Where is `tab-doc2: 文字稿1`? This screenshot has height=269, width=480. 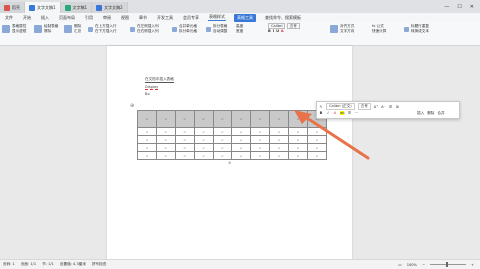 tab-doc2: 文字稿1 is located at coordinates (76, 7).